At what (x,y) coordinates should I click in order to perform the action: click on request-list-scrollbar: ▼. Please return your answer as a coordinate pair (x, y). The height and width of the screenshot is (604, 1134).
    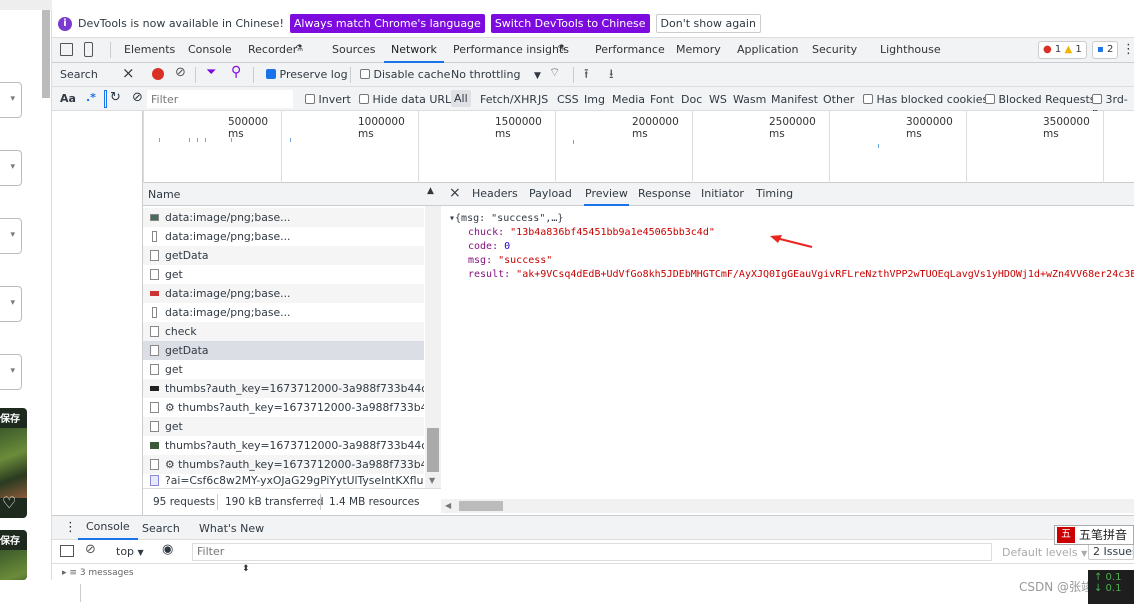
    Looking at the image, I should click on (433, 347).